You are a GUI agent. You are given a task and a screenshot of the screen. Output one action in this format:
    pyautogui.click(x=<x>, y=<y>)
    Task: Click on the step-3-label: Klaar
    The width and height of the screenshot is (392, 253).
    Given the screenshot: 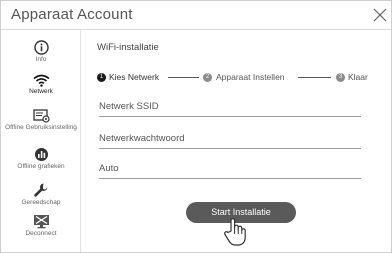 What is the action you would take?
    pyautogui.click(x=358, y=77)
    